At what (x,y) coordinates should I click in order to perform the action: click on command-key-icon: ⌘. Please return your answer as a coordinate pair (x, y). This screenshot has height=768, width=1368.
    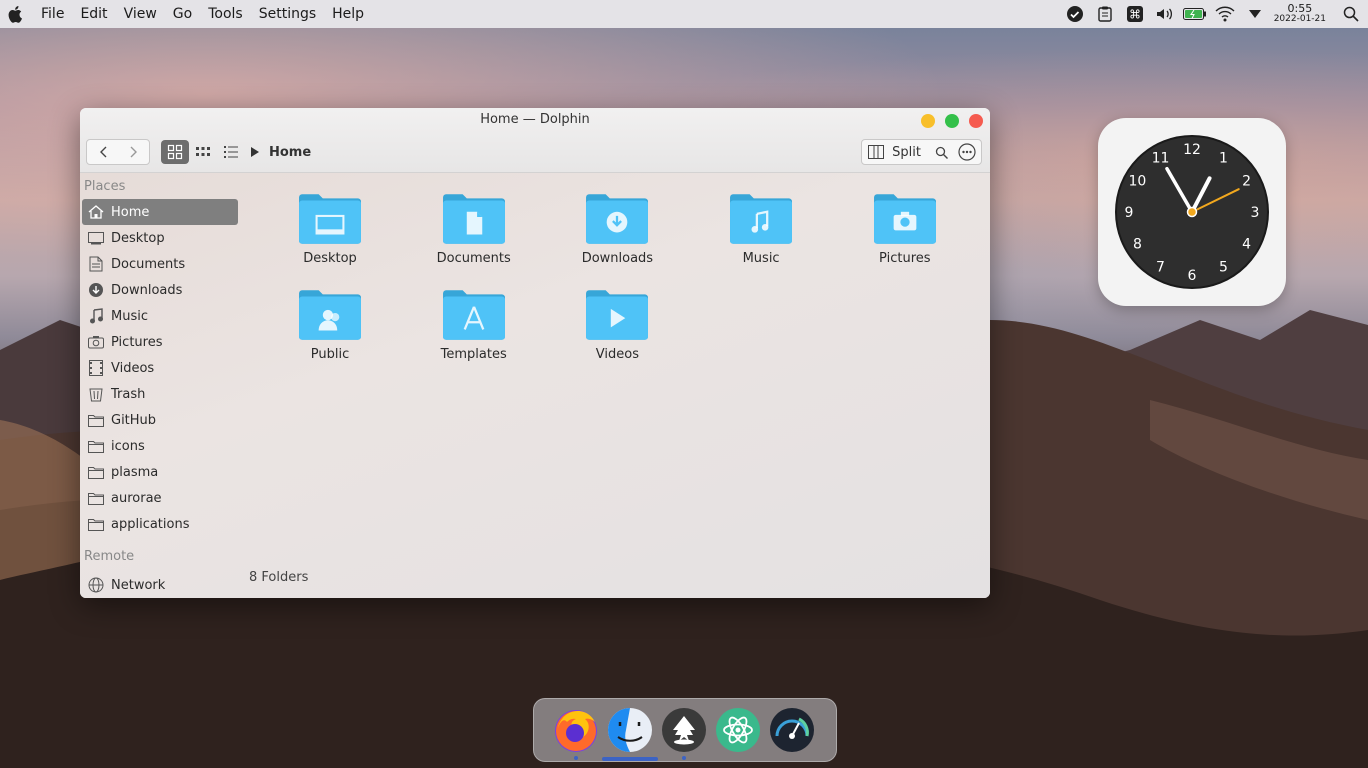
    Looking at the image, I should click on (1135, 14).